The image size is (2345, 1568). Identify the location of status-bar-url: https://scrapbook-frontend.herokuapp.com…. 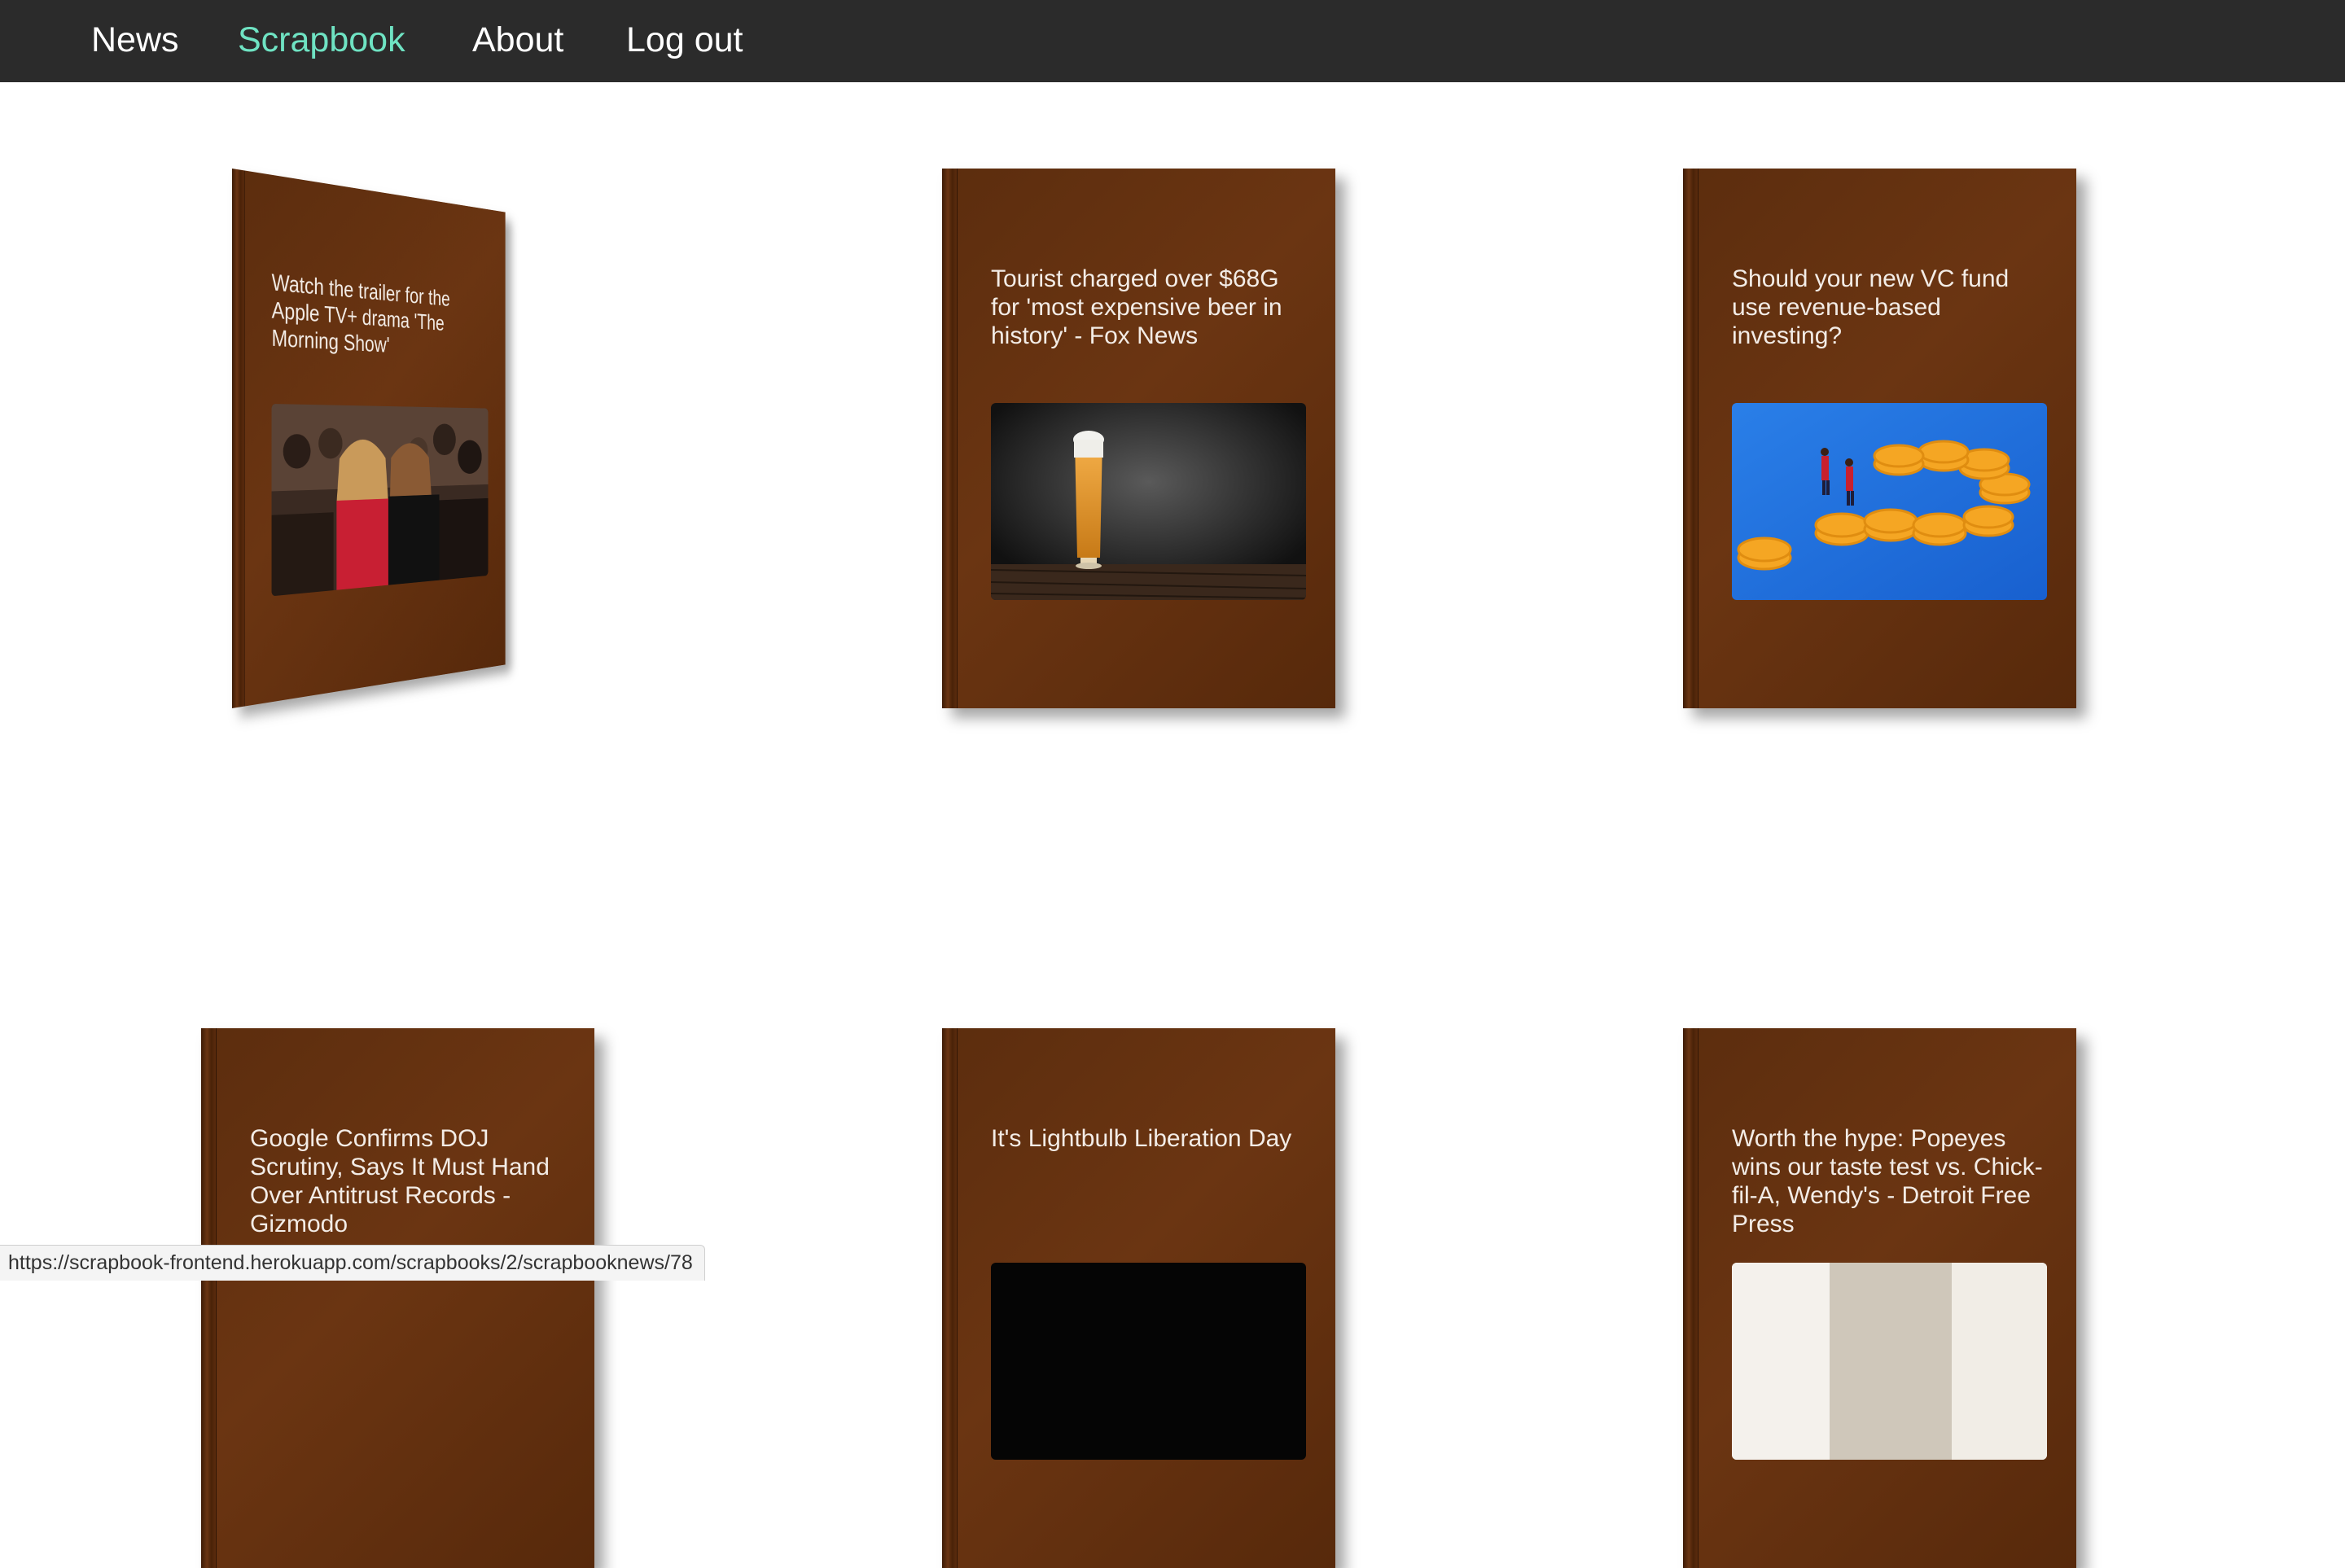
(353, 1263).